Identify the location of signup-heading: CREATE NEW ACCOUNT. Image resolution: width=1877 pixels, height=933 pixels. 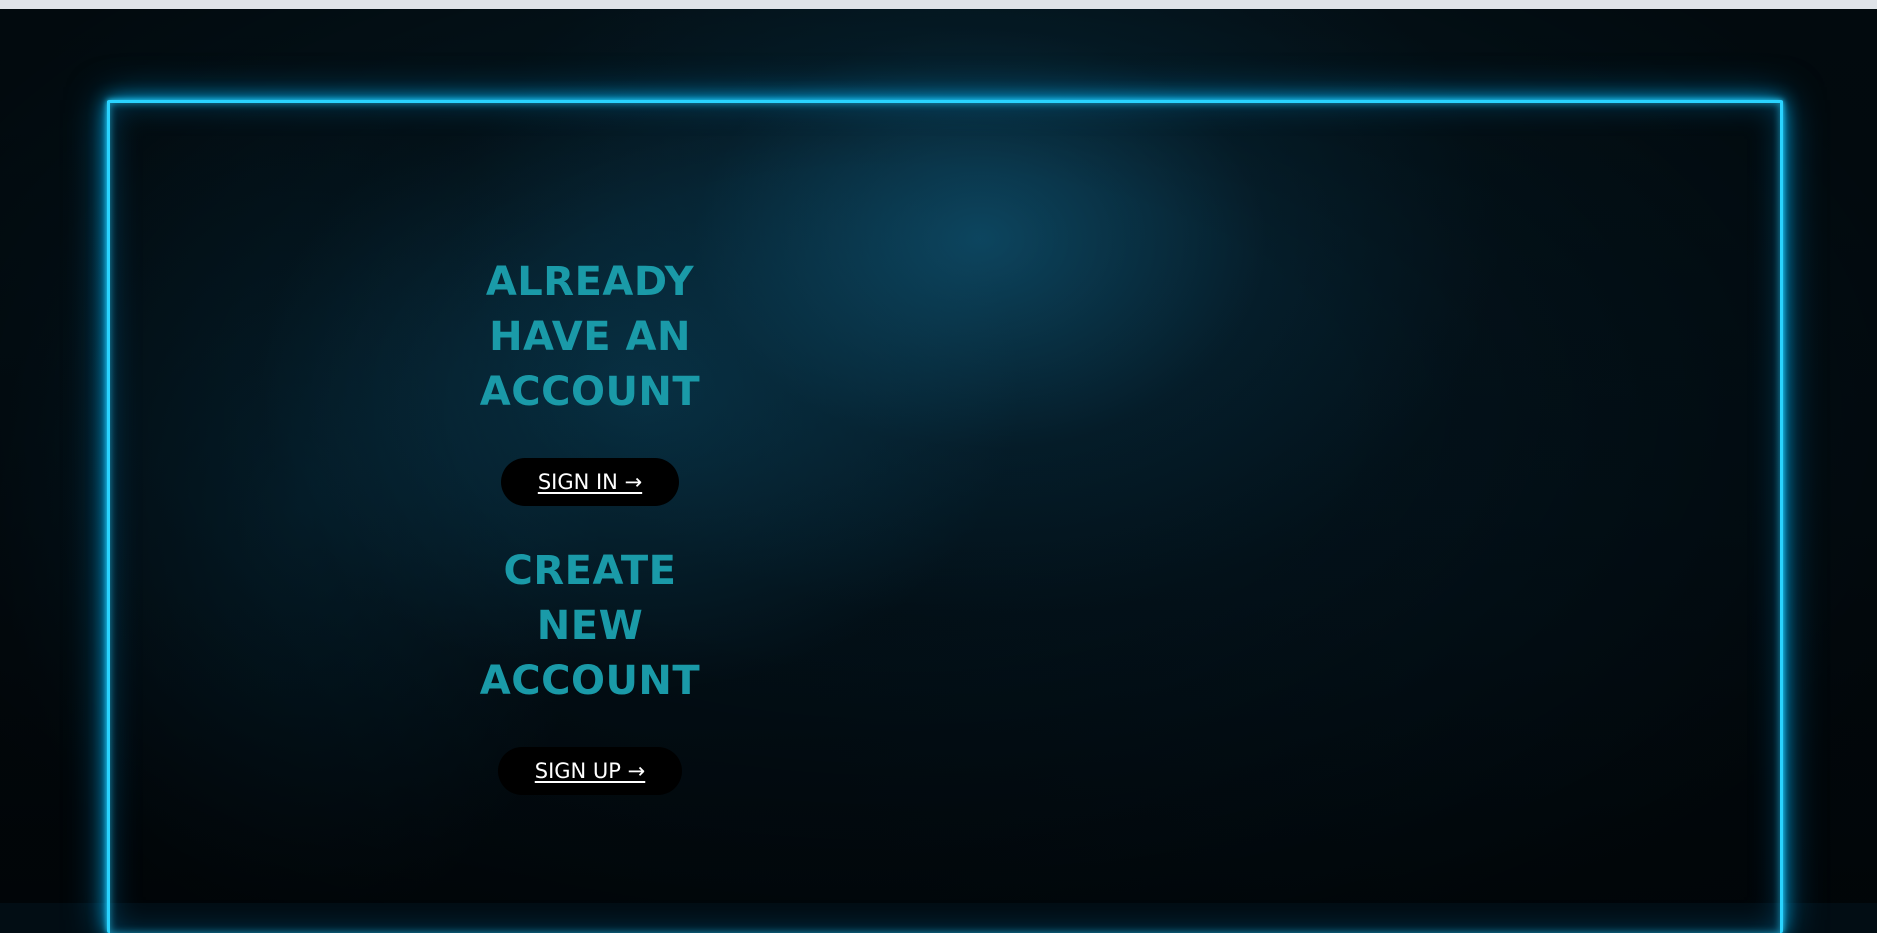
(590, 626).